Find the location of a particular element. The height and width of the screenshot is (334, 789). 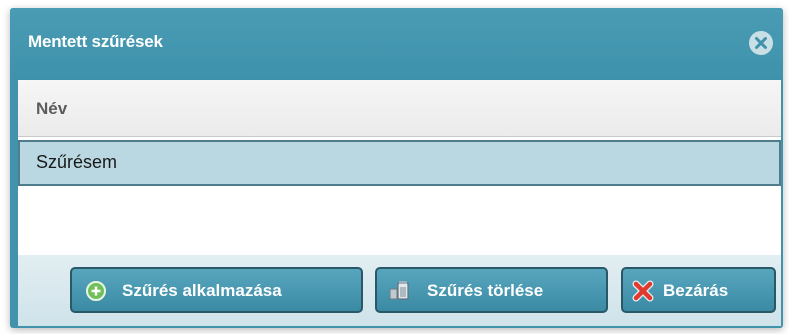

delete-filter-button: Szűrés törlése is located at coordinates (491, 290).